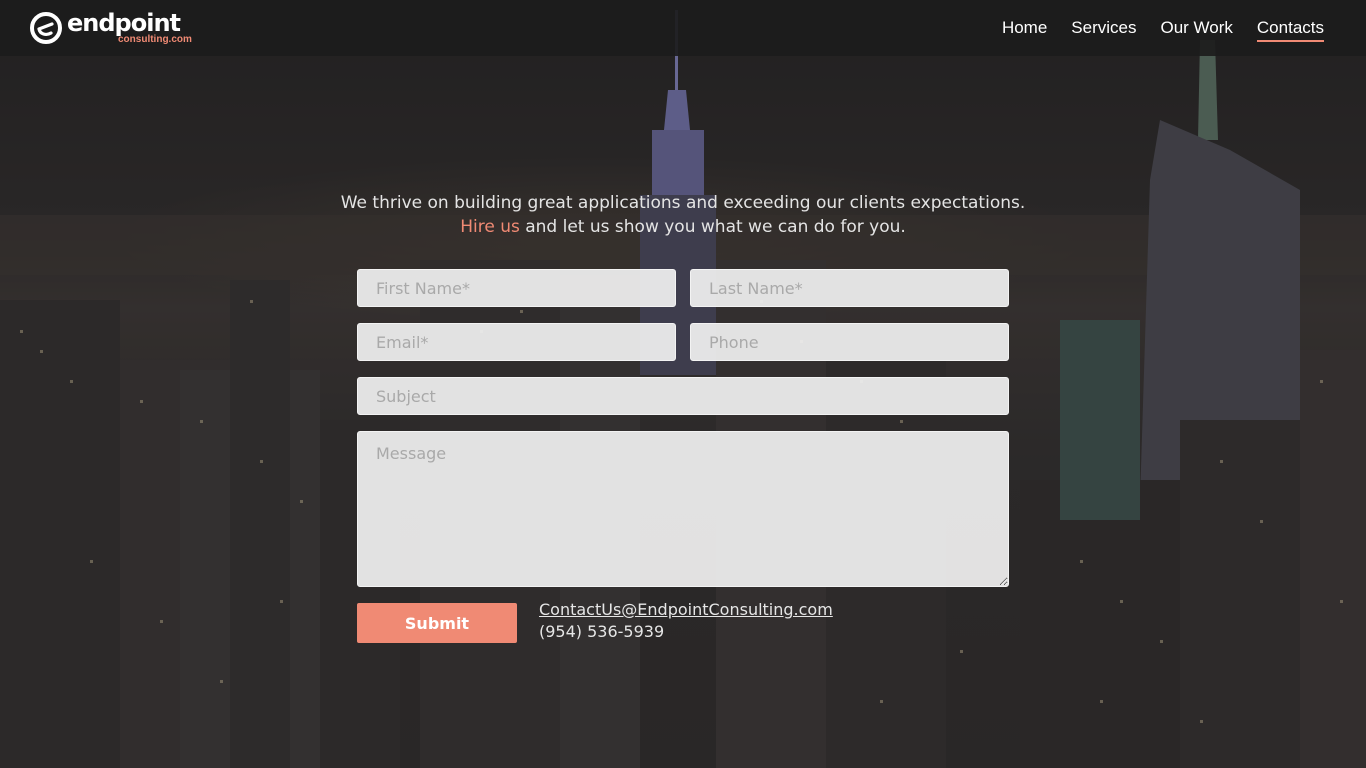  What do you see at coordinates (1103, 30) in the screenshot?
I see `nav-services: Services` at bounding box center [1103, 30].